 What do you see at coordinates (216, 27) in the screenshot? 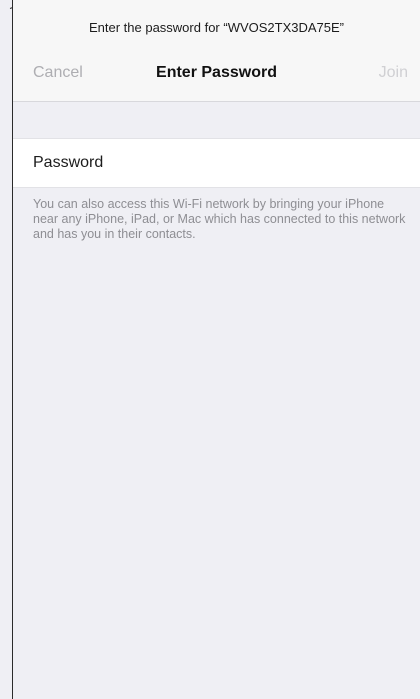
I see `password-prompt: Enter the password for “WVOS2TX3DA75E”` at bounding box center [216, 27].